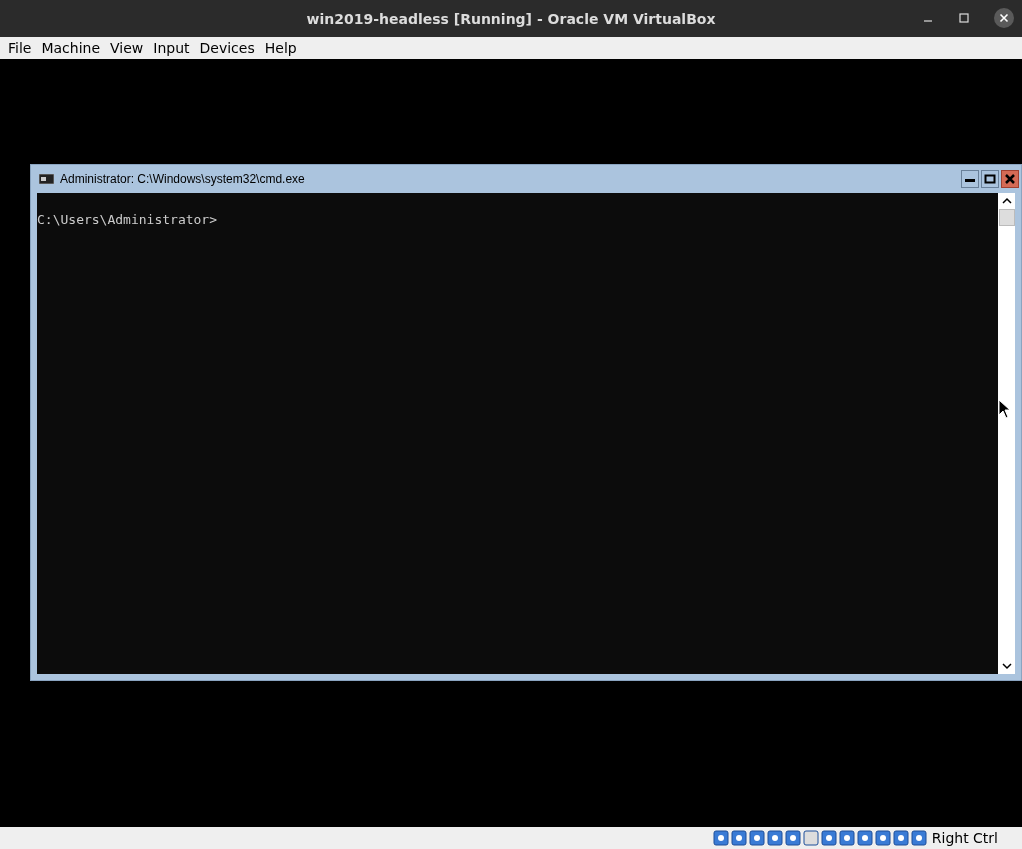  Describe the element at coordinates (71, 48) in the screenshot. I see `menu-item: Machine` at that location.